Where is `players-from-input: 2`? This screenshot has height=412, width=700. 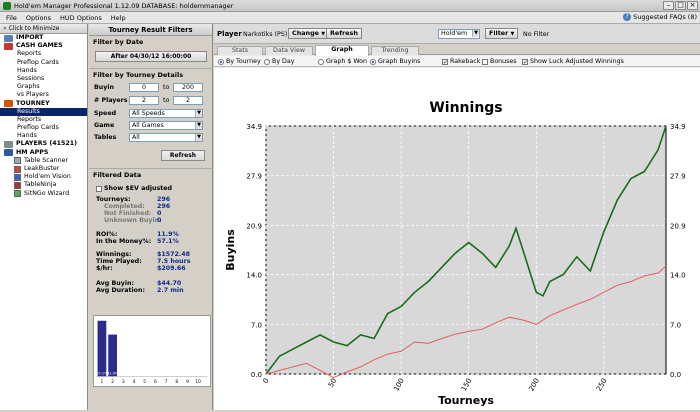 players-from-input: 2 is located at coordinates (144, 100).